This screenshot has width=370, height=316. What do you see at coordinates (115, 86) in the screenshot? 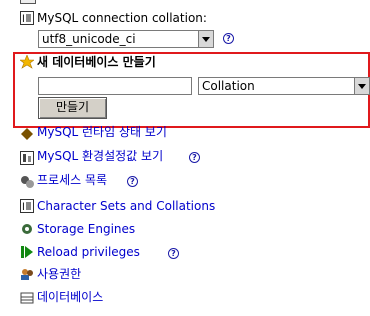
I see `database-name-input` at bounding box center [115, 86].